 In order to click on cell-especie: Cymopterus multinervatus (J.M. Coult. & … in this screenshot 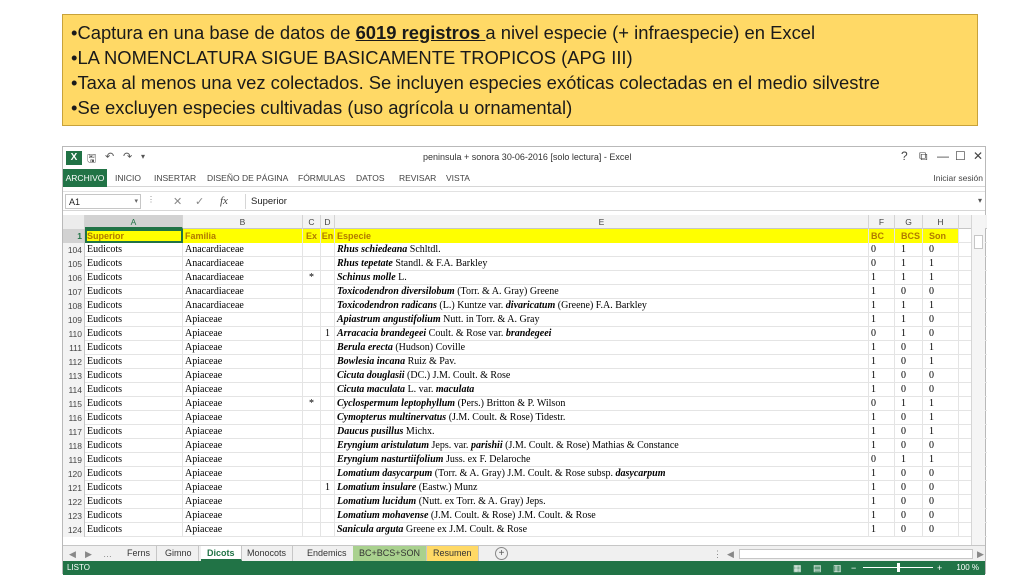, I will do `click(602, 418)`.